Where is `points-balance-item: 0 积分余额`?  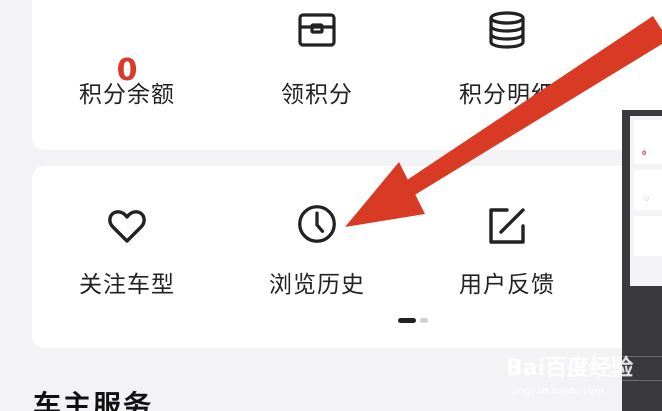
points-balance-item: 0 积分余额 is located at coordinates (127, 75).